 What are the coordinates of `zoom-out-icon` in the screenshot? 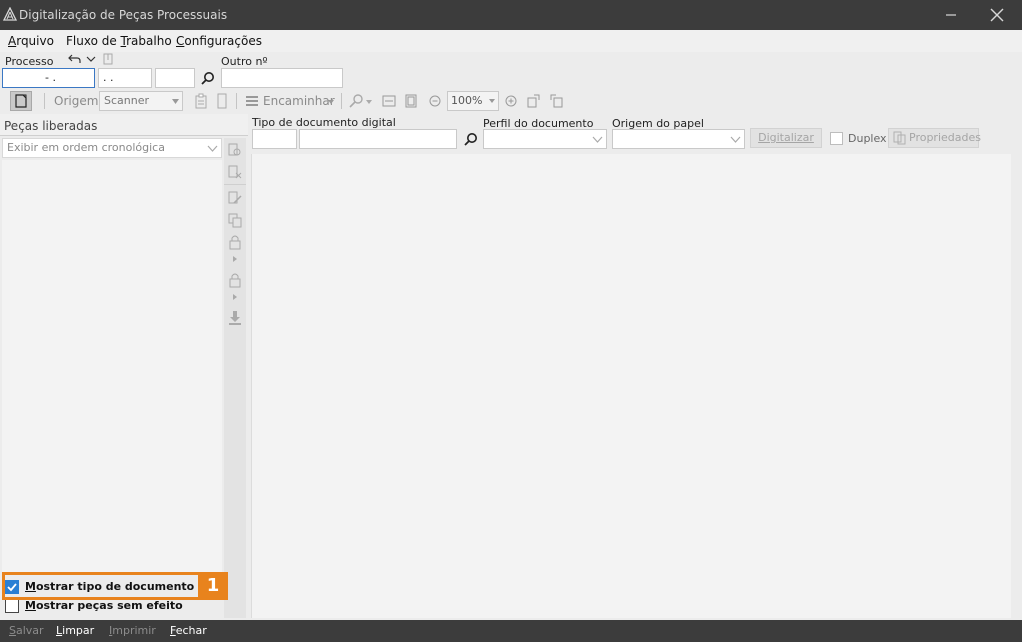 It's located at (435, 101).